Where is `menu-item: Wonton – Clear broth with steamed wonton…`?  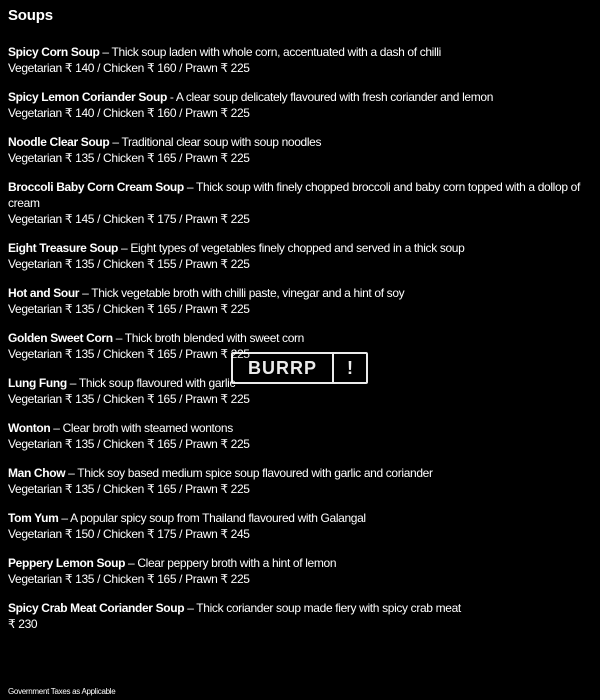
menu-item: Wonton – Clear broth with steamed wonton… is located at coordinates (302, 436).